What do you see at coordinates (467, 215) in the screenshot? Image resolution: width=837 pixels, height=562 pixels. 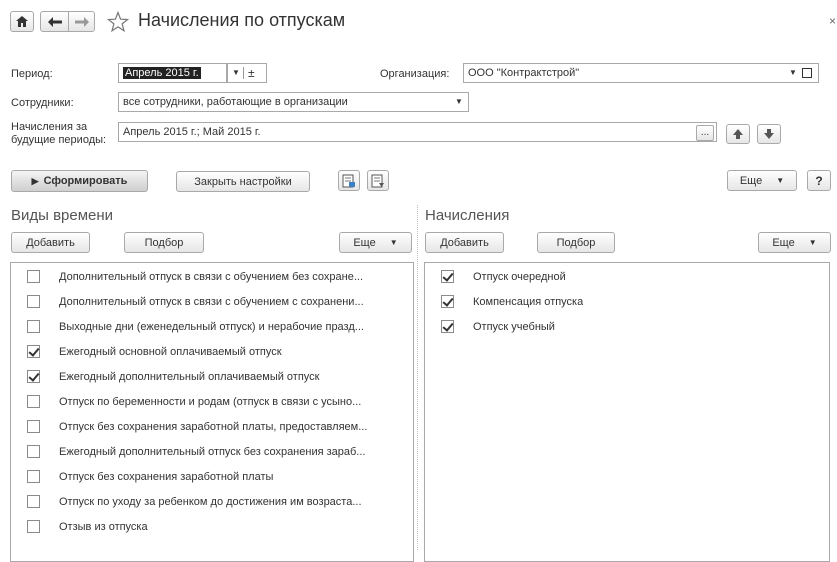 I see `right-panel-title: Начисления` at bounding box center [467, 215].